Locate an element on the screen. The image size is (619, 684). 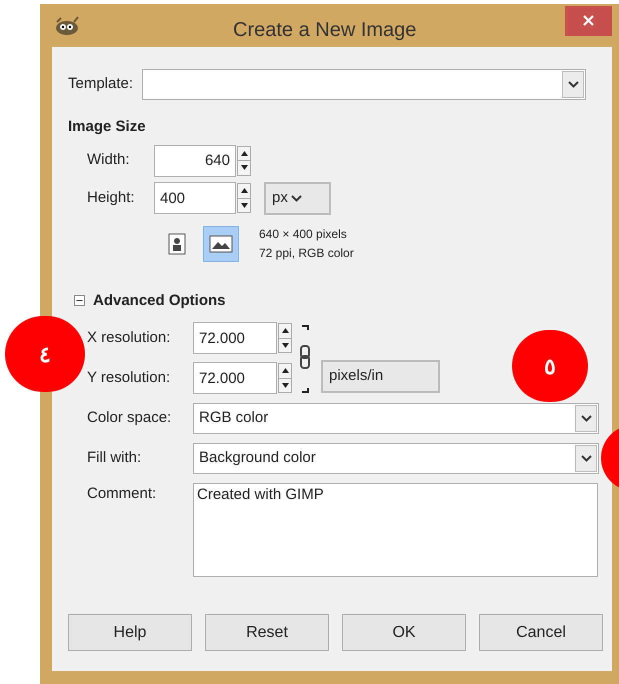
dialog-button: Help is located at coordinates (130, 632).